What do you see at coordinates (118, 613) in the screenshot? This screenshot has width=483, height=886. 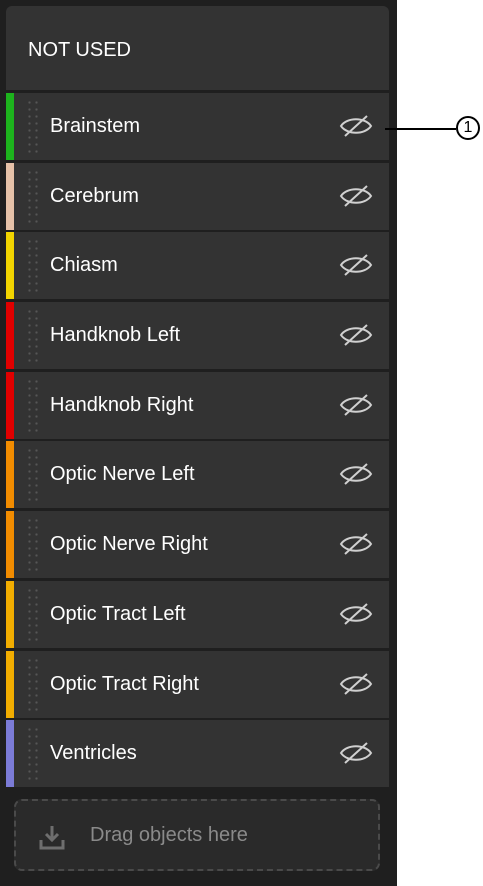 I see `item-label: Optic Tract Left` at bounding box center [118, 613].